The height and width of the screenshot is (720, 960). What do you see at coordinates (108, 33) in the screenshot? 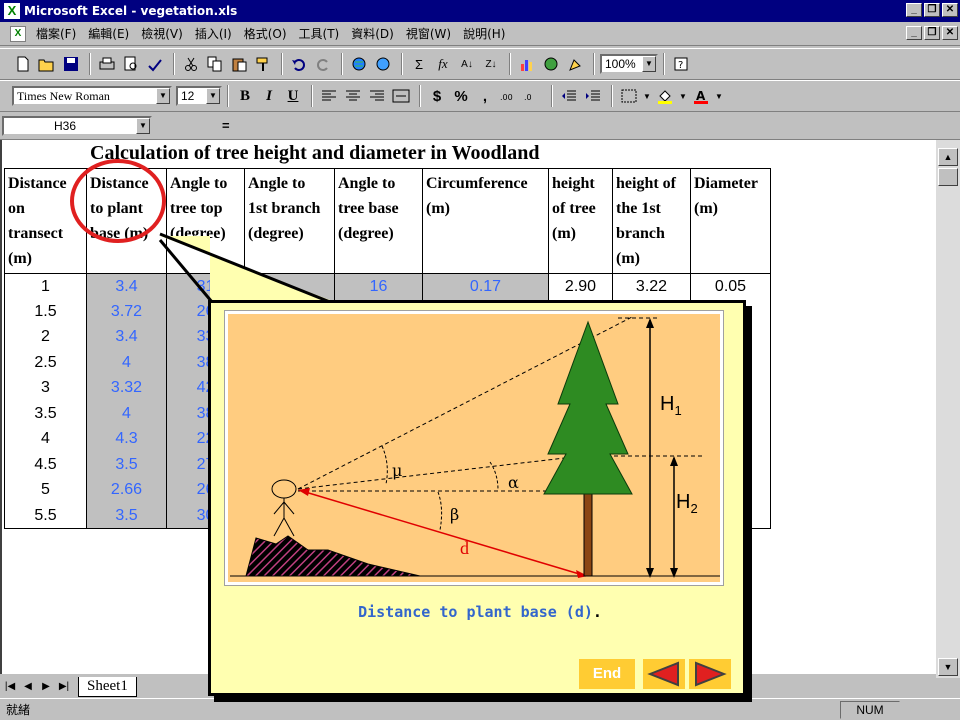
I see `menu-edit: 編輯(E)` at bounding box center [108, 33].